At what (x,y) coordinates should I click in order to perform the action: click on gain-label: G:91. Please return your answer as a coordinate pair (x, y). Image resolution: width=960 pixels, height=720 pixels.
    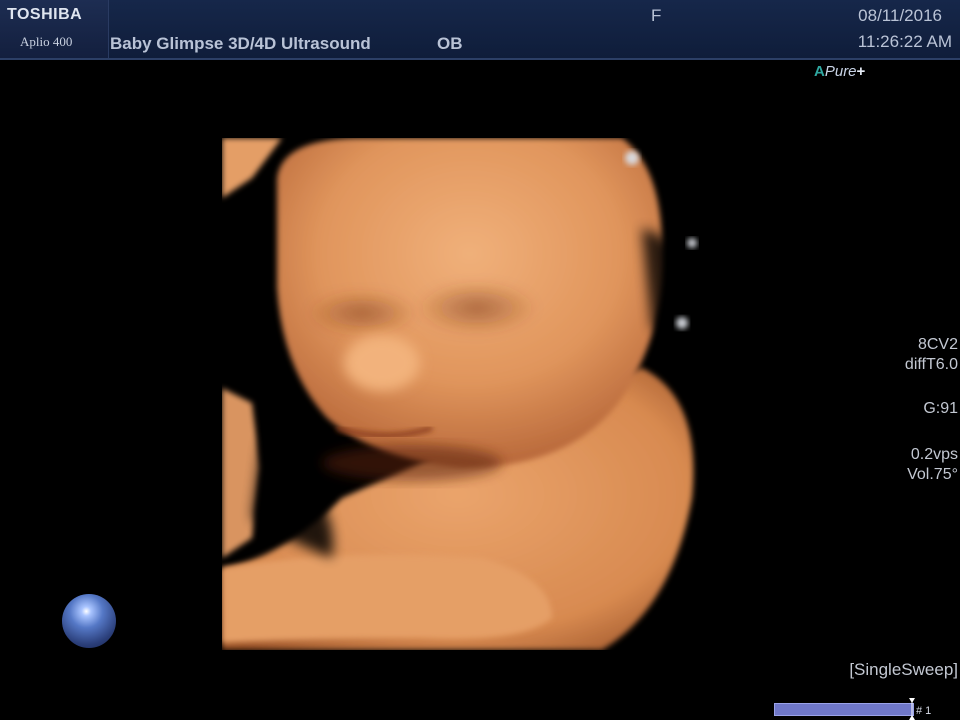
    Looking at the image, I should click on (940, 408).